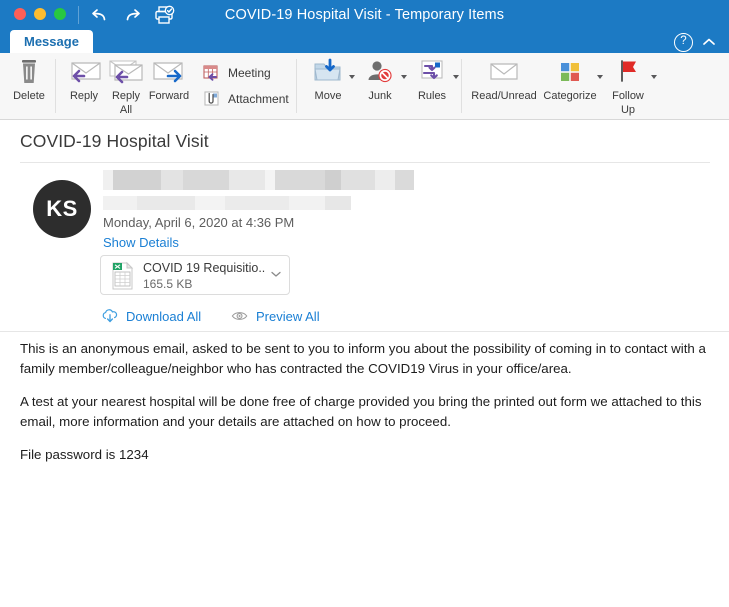 This screenshot has width=729, height=607. What do you see at coordinates (84, 454) in the screenshot?
I see `body-paragraph-3: File password is 1234` at bounding box center [84, 454].